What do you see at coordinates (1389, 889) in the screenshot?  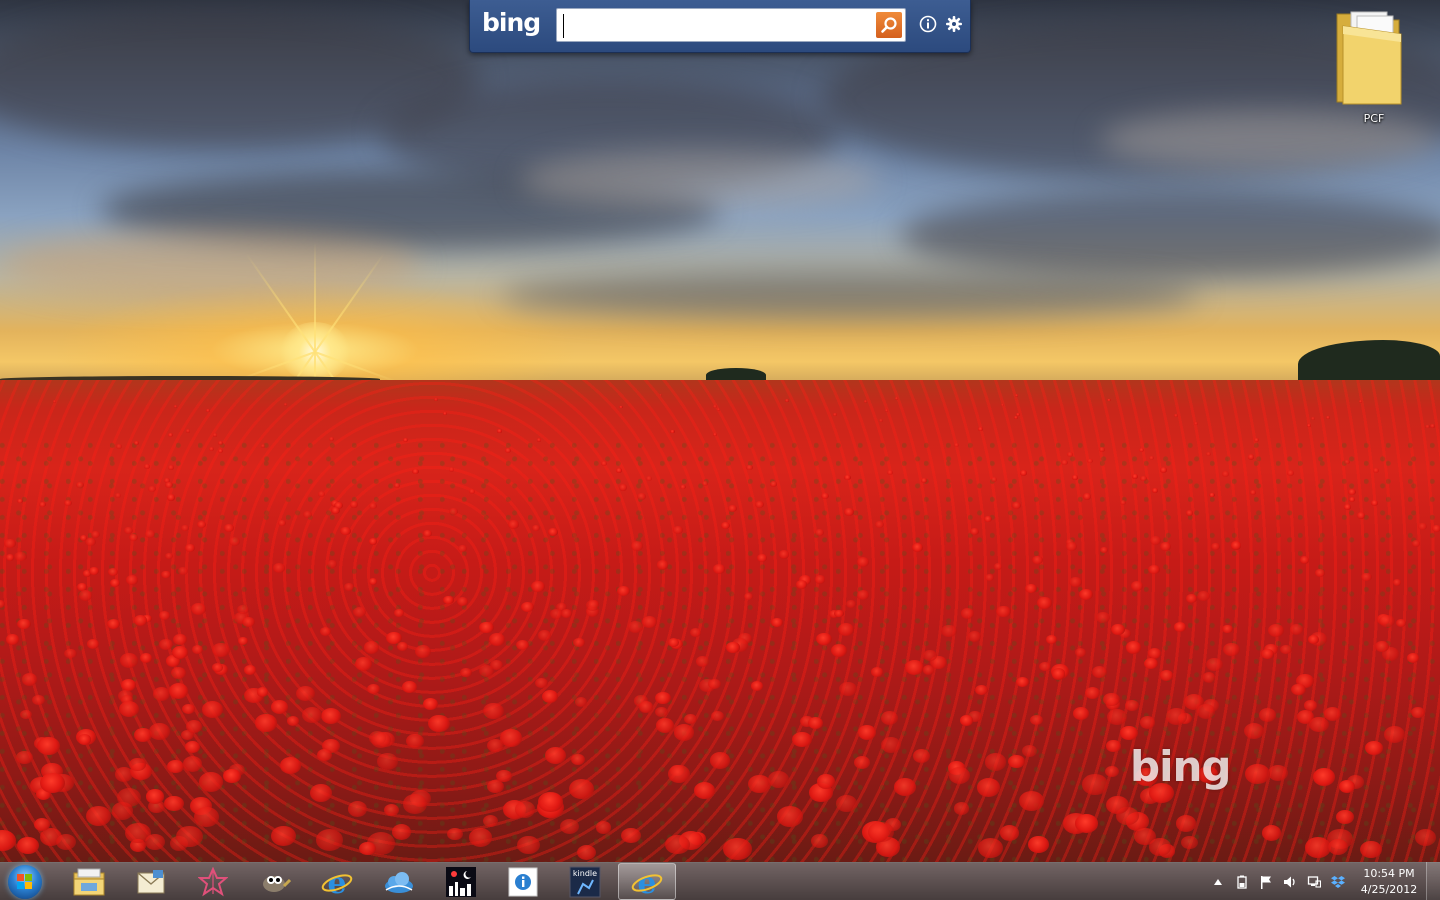 I see `clock-date: 4/25/2012` at bounding box center [1389, 889].